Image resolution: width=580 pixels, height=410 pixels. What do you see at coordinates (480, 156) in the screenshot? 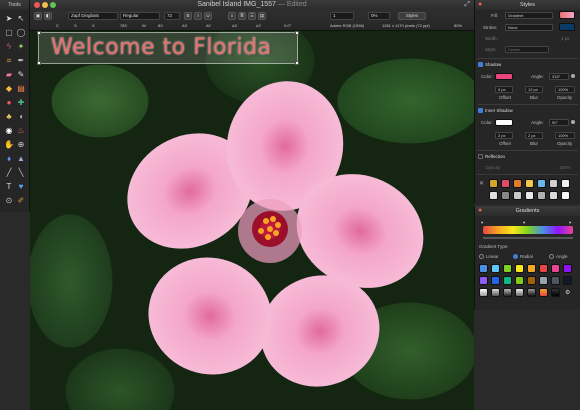
I see `reflection-checkbox` at bounding box center [480, 156].